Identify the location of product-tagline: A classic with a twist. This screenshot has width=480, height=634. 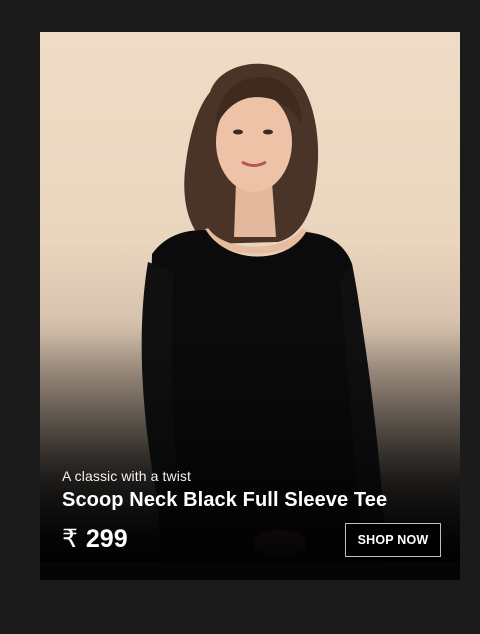
(127, 476).